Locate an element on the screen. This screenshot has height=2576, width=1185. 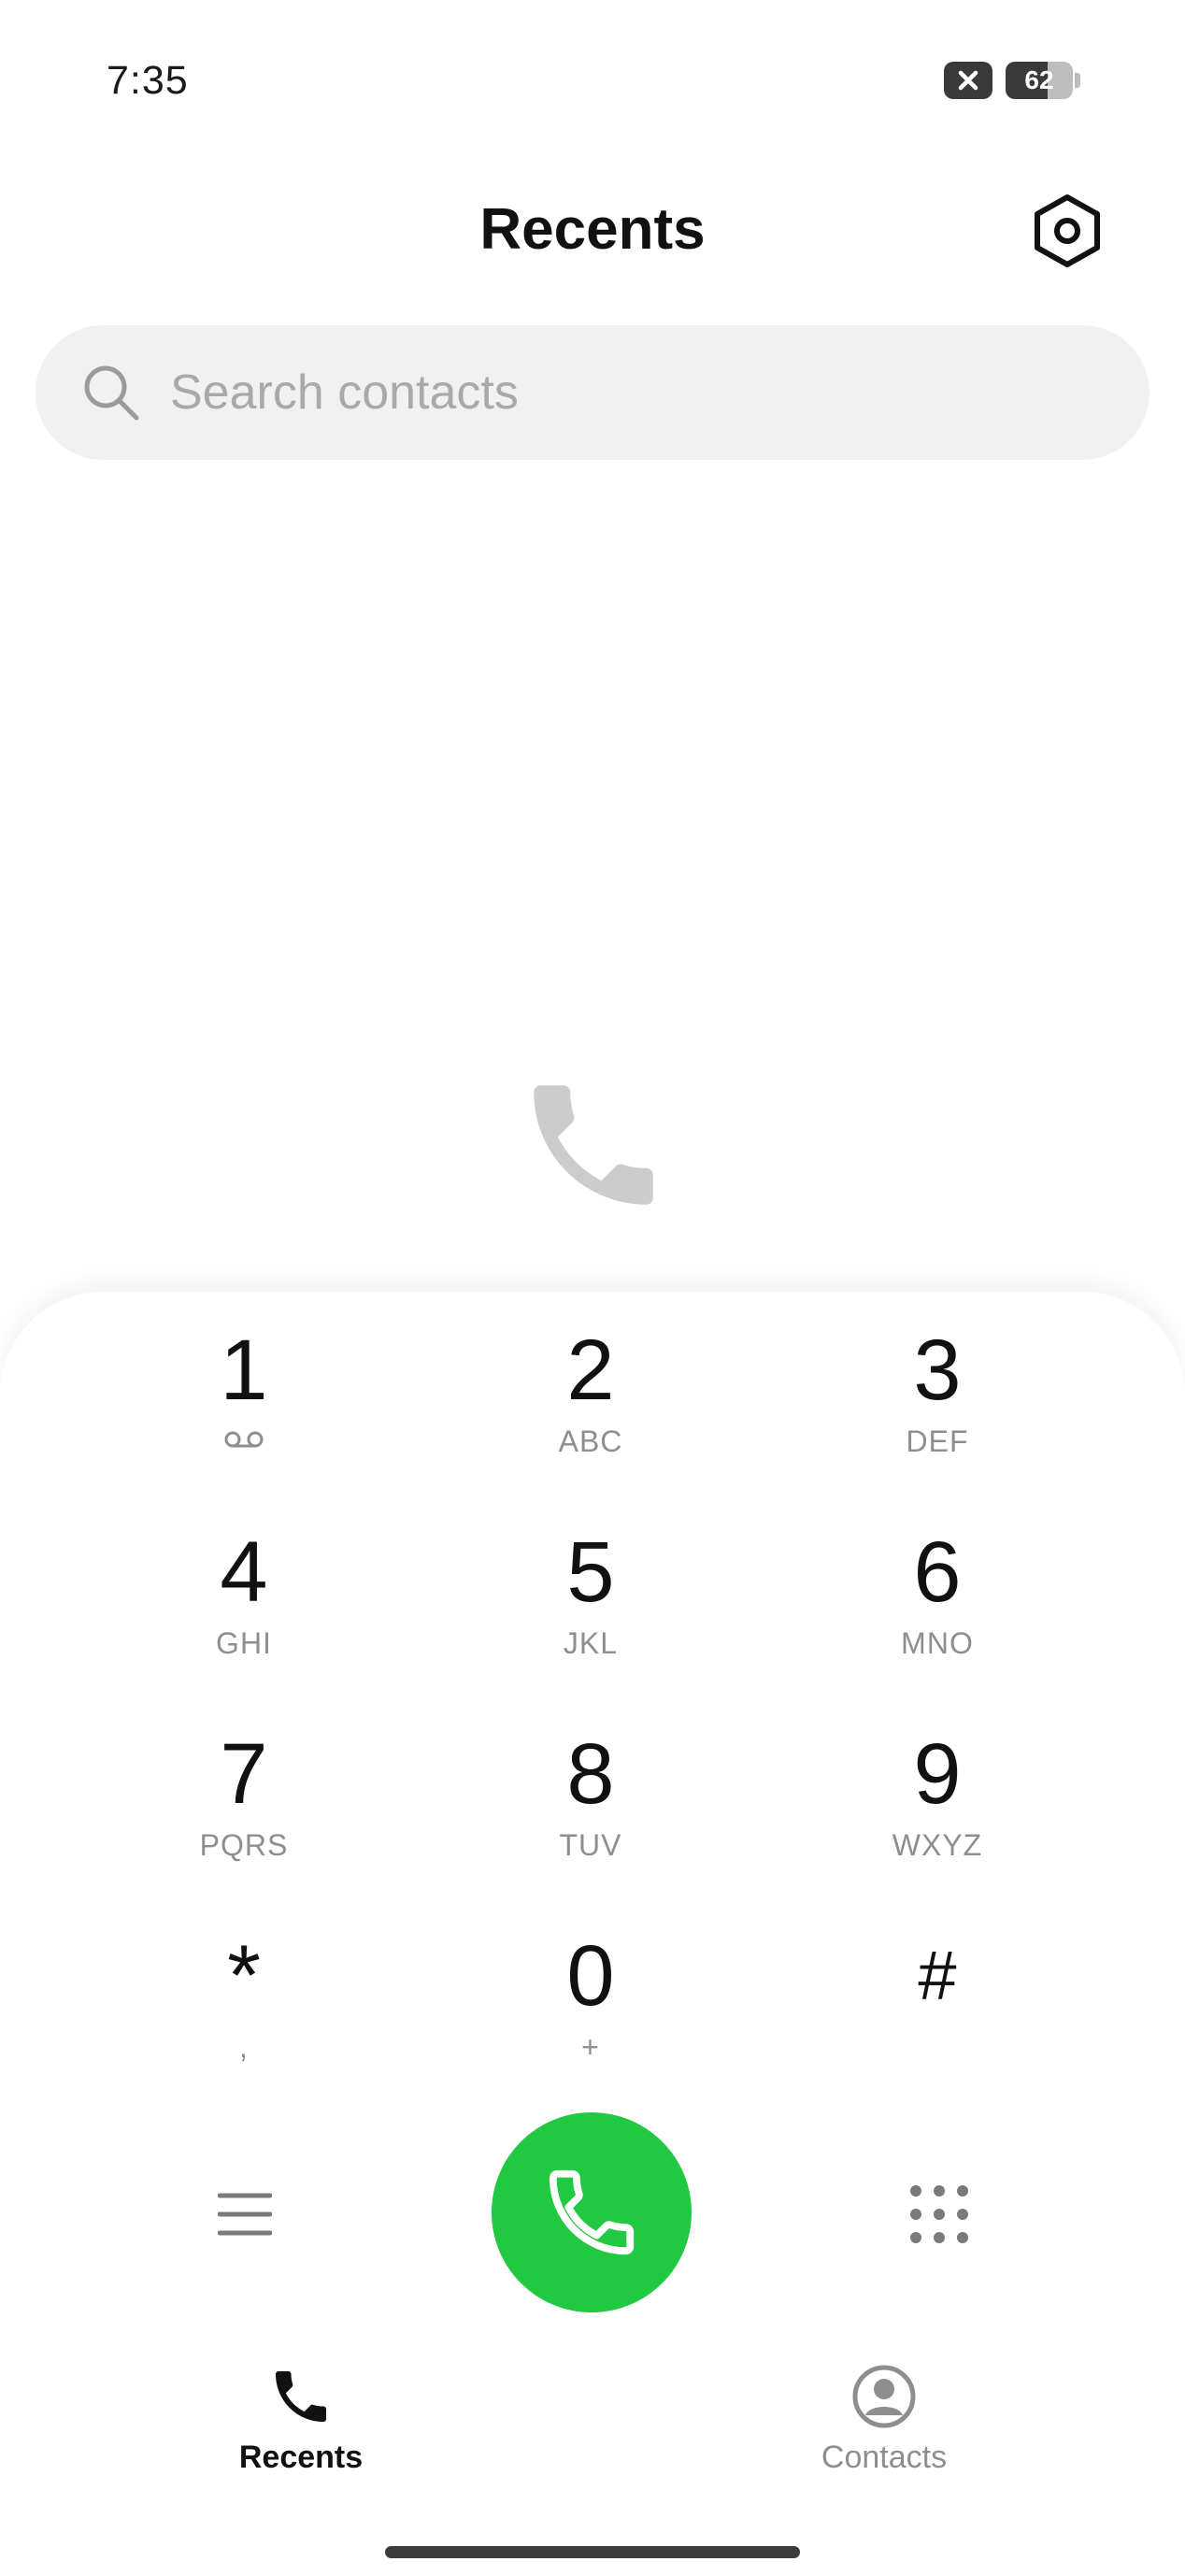
battery-level: 62 is located at coordinates (1039, 79).